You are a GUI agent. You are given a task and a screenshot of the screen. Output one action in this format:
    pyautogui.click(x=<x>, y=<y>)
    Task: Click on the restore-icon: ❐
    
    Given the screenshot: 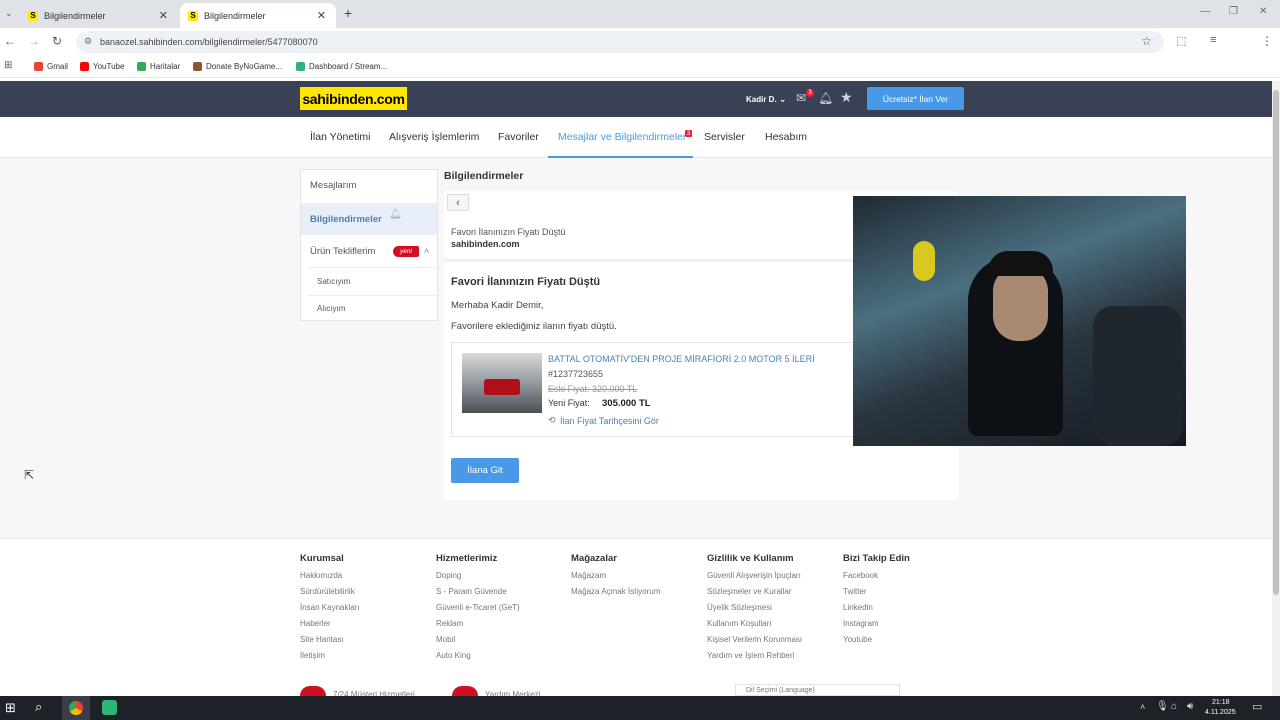 What is the action you would take?
    pyautogui.click(x=1233, y=11)
    